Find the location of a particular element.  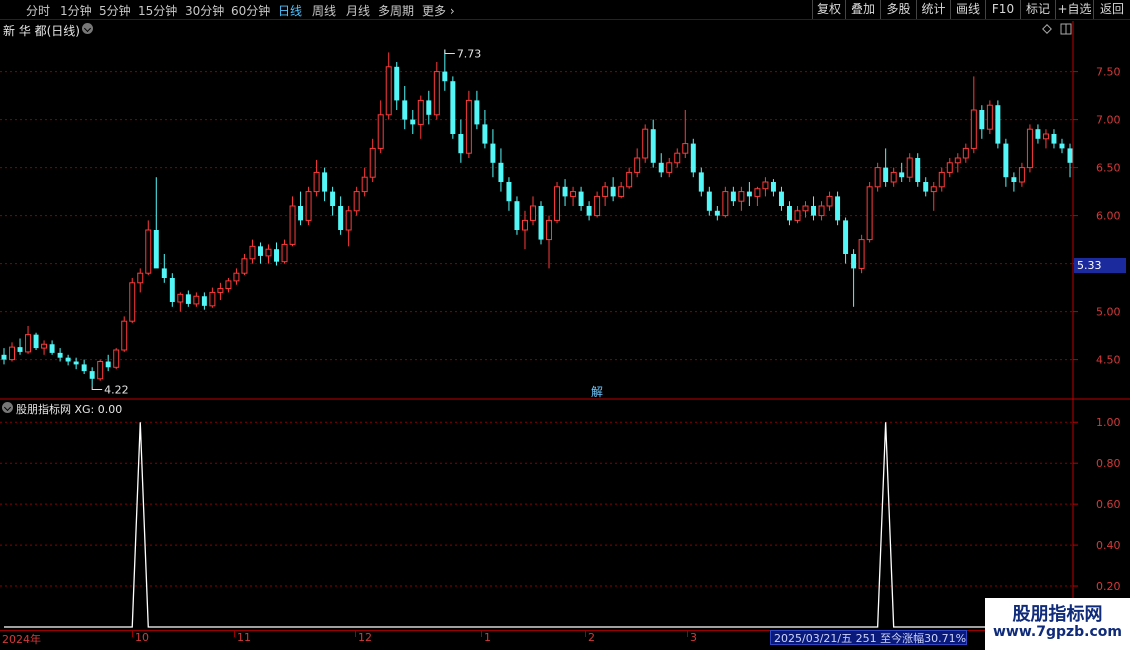

watermark: 股朋指标网 www.7gpzb.com is located at coordinates (1057, 624).